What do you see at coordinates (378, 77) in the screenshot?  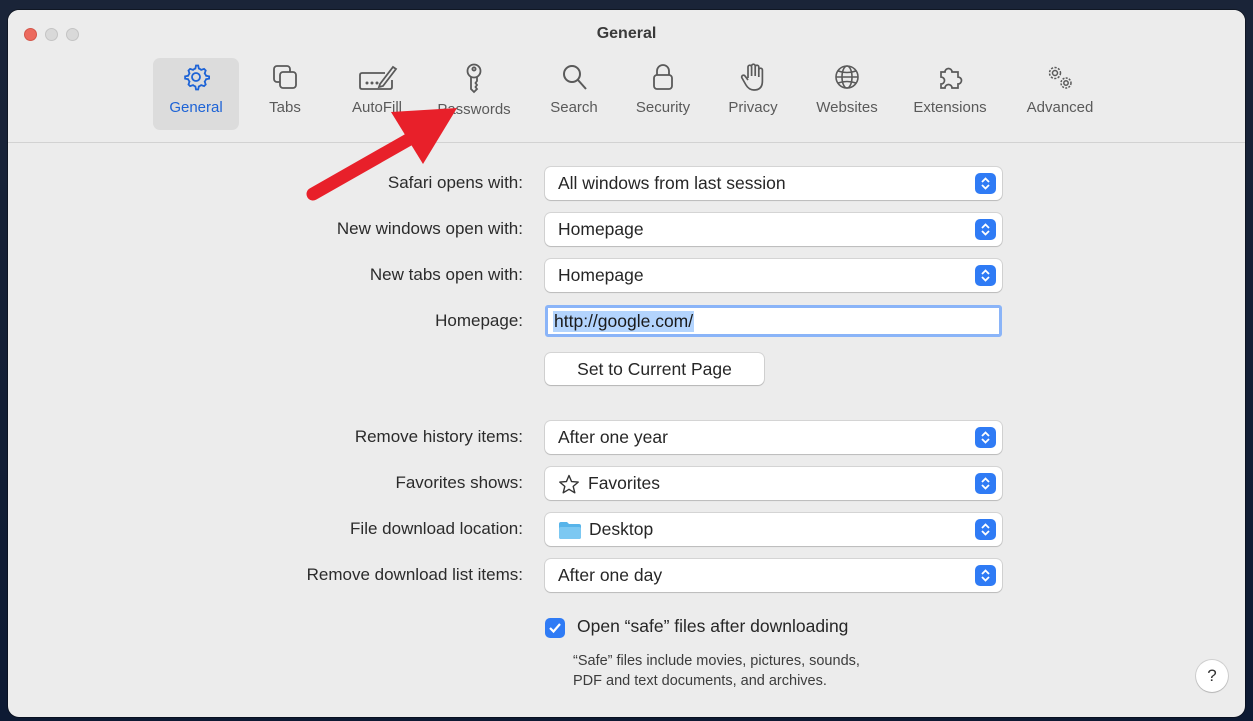 I see `pencil-form-icon` at bounding box center [378, 77].